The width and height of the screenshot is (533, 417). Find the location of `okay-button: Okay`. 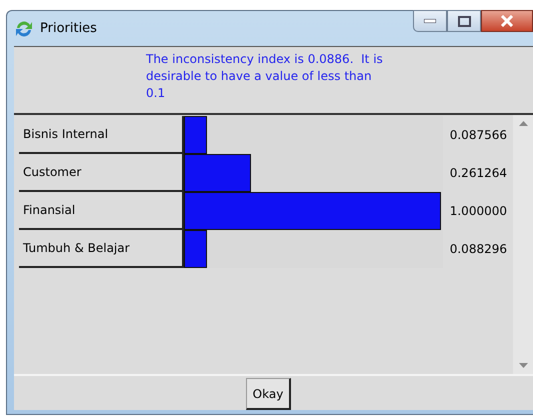

okay-button: Okay is located at coordinates (269, 394).